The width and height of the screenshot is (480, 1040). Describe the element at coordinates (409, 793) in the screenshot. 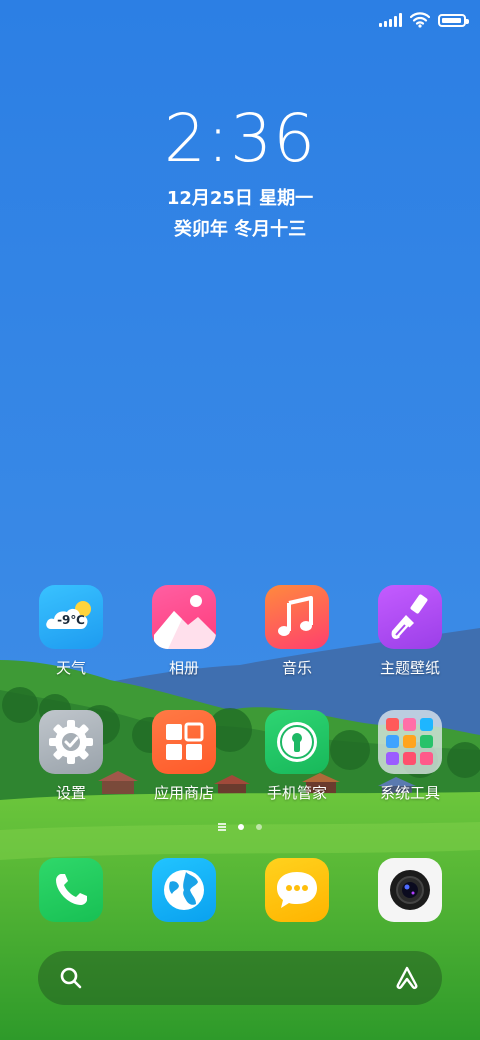

I see `app-label: 系统工具` at that location.